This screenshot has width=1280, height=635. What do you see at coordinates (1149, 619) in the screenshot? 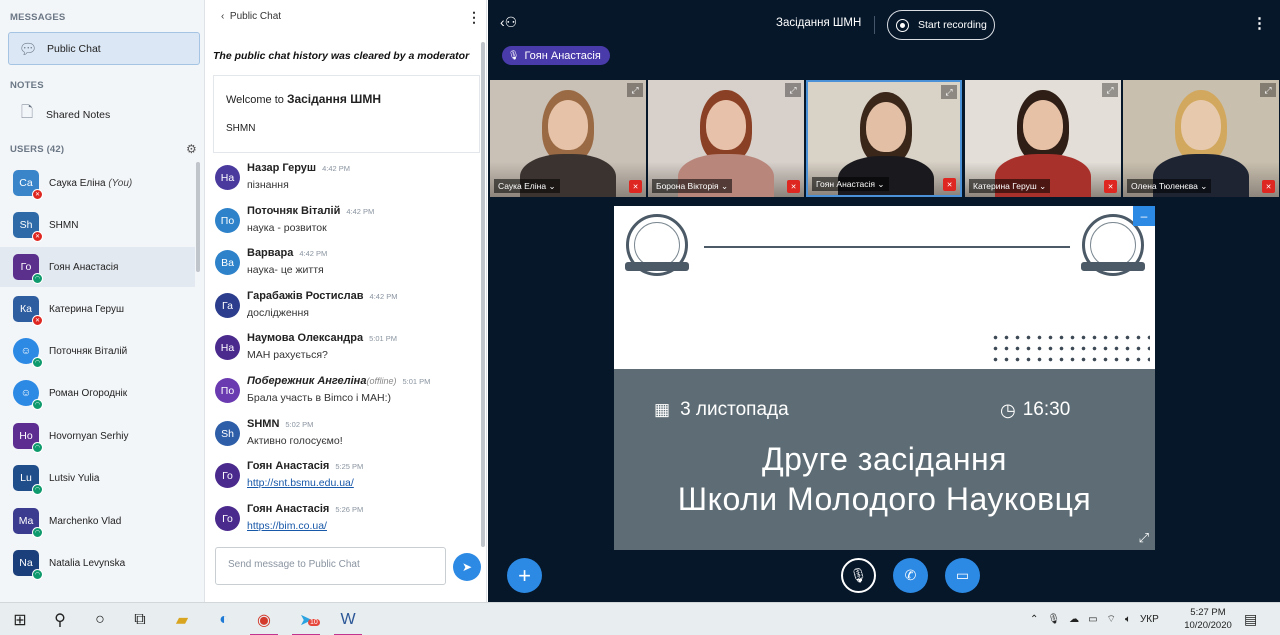
I see `language-indicator: УКР` at bounding box center [1149, 619].